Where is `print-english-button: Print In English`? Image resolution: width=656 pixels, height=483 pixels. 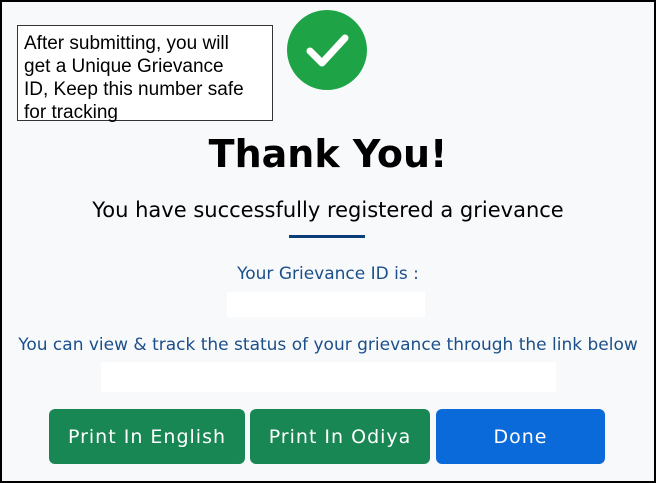
print-english-button: Print In English is located at coordinates (147, 436).